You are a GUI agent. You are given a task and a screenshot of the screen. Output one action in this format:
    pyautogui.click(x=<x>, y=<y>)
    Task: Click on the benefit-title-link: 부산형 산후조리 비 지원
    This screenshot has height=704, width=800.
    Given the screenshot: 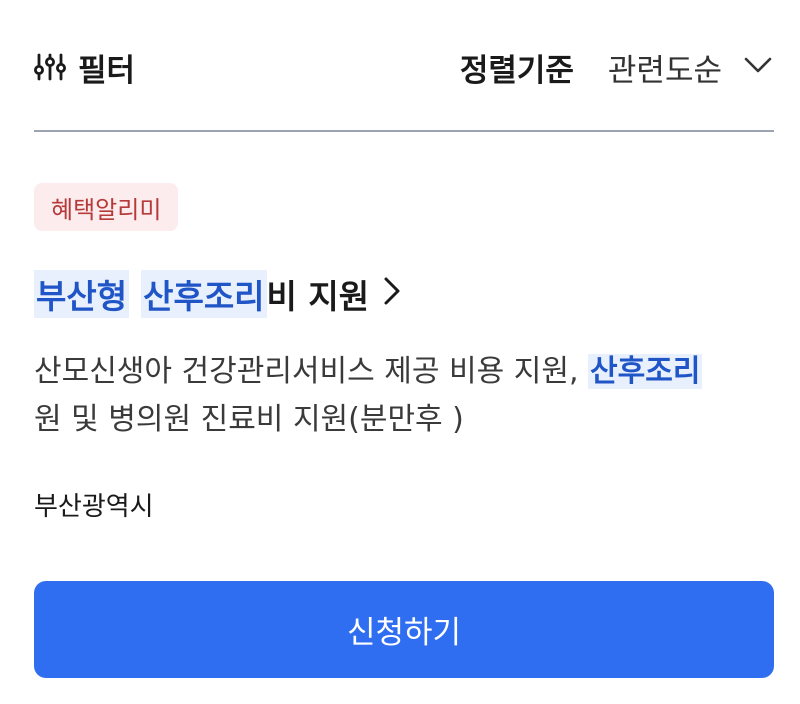 What is the action you would take?
    pyautogui.click(x=217, y=294)
    